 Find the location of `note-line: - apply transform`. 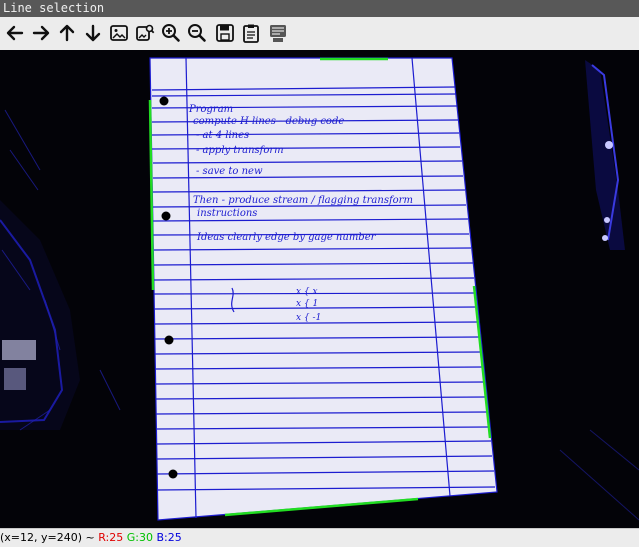

note-line: - apply transform is located at coordinates (240, 150).